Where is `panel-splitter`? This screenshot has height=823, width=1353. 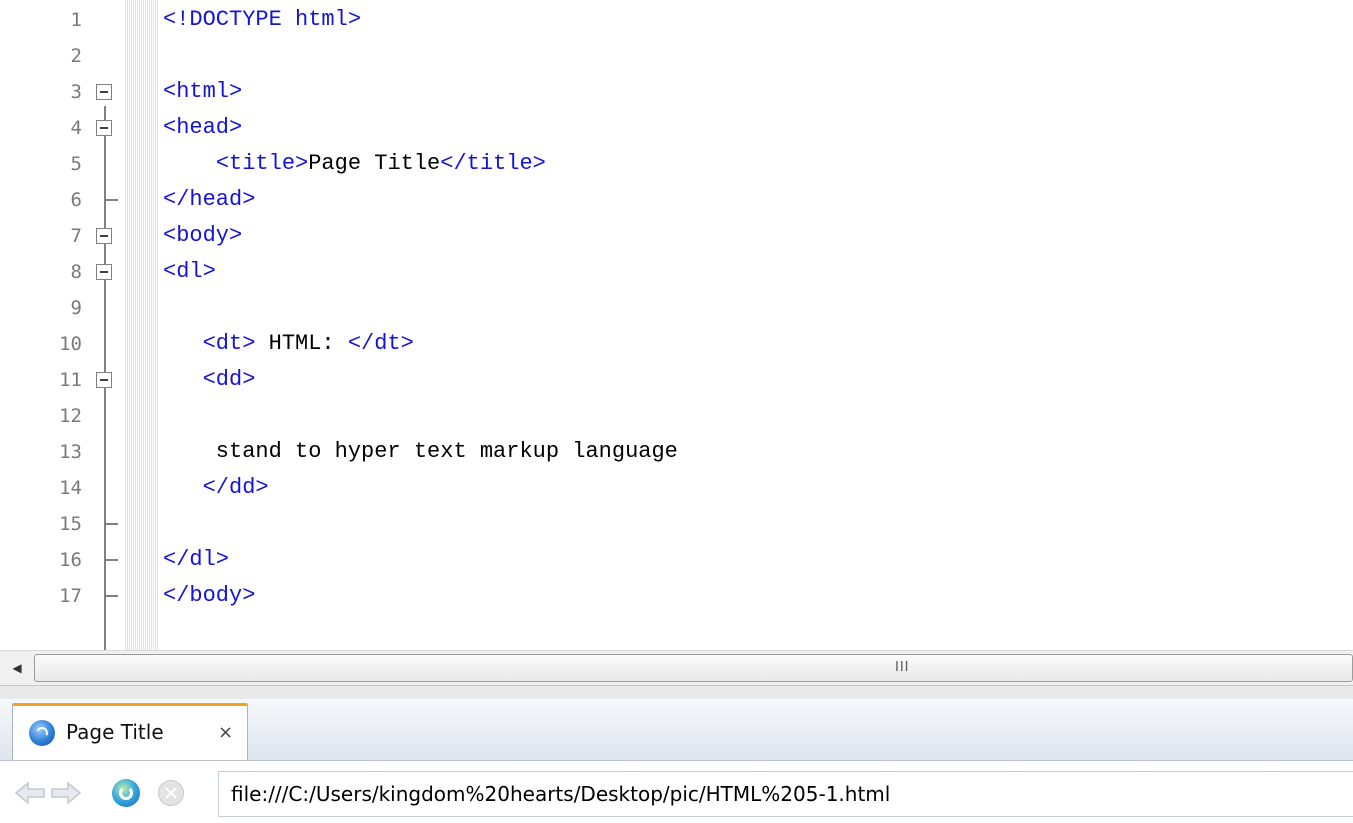
panel-splitter is located at coordinates (676, 692).